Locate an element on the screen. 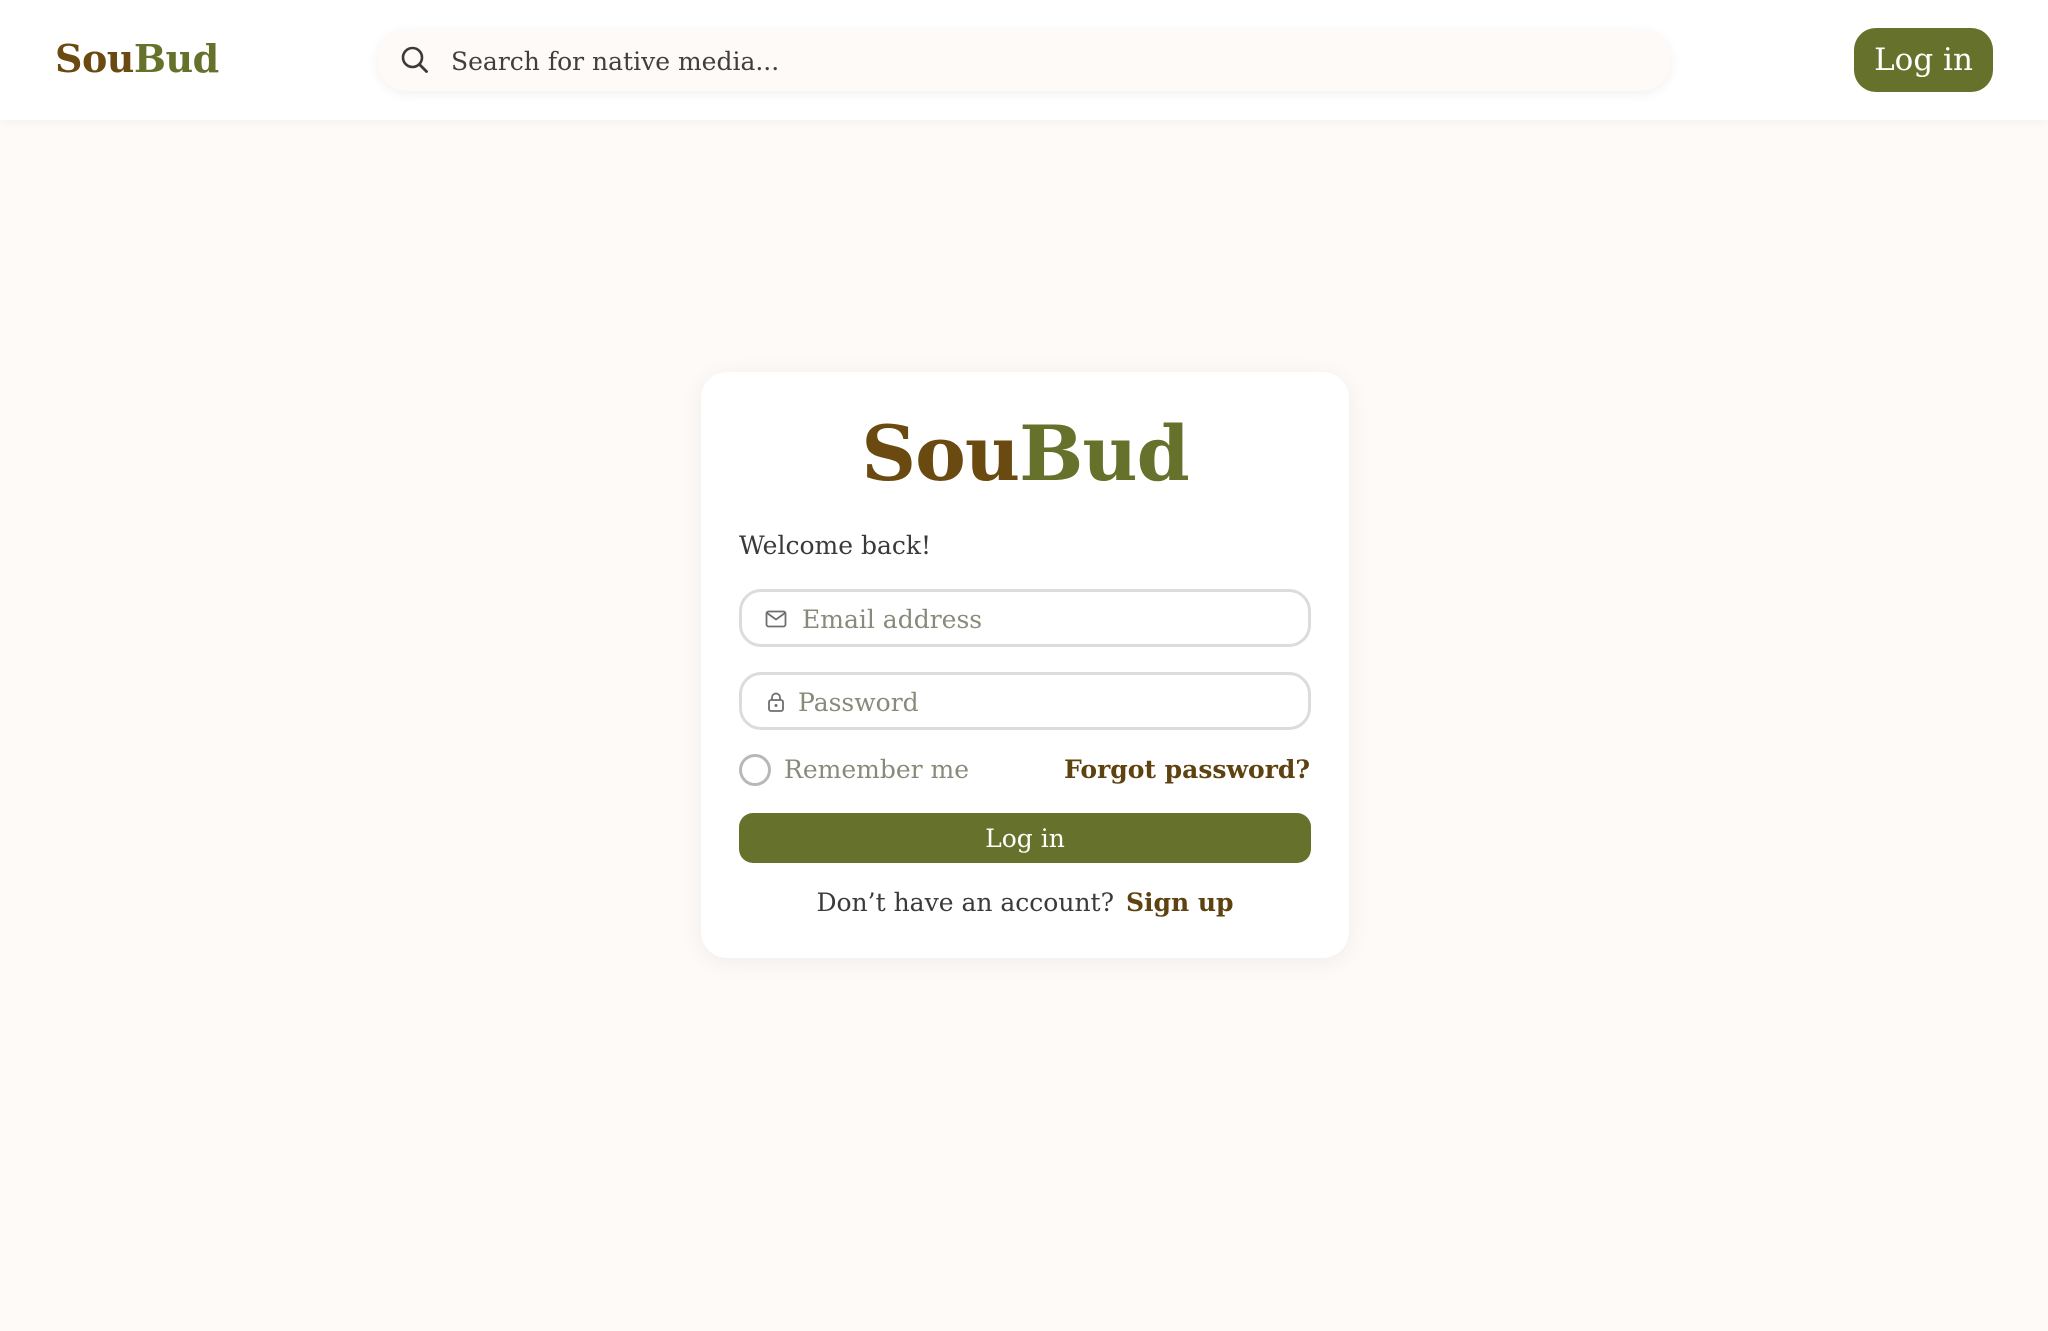 Image resolution: width=2048 pixels, height=1331 pixels. login-logo-bud: Bud is located at coordinates (1104, 453).